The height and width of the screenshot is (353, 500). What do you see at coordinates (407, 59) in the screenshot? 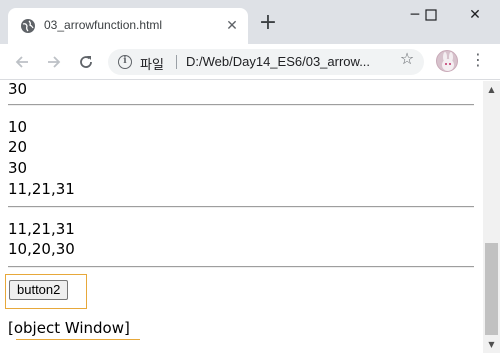
I see `star-icon: ☆` at bounding box center [407, 59].